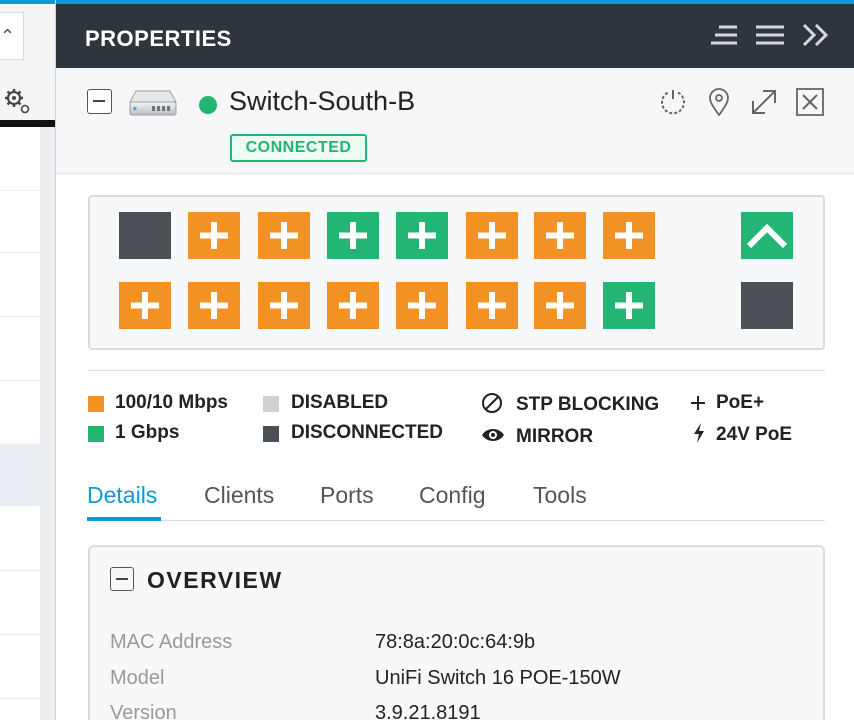 The width and height of the screenshot is (854, 720). What do you see at coordinates (770, 38) in the screenshot?
I see `menu-icon` at bounding box center [770, 38].